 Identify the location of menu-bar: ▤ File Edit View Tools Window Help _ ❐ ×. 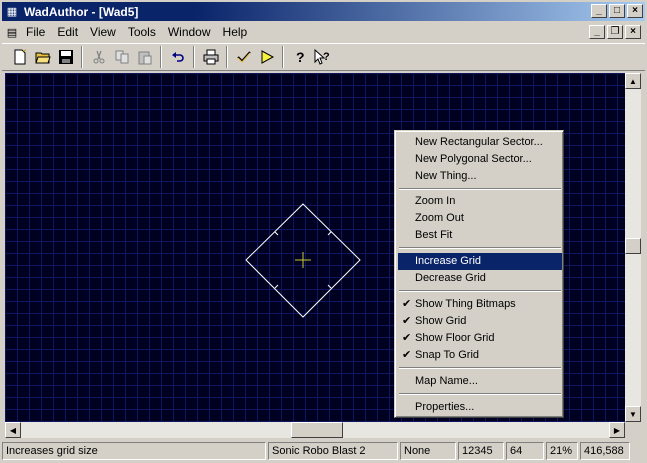
(323, 32).